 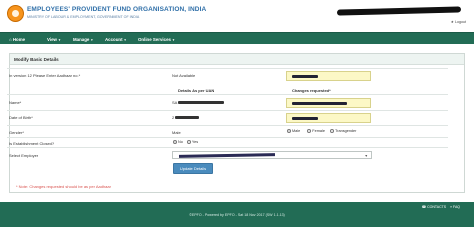 I want to click on nav-view-label: View, so click(x=52, y=39).